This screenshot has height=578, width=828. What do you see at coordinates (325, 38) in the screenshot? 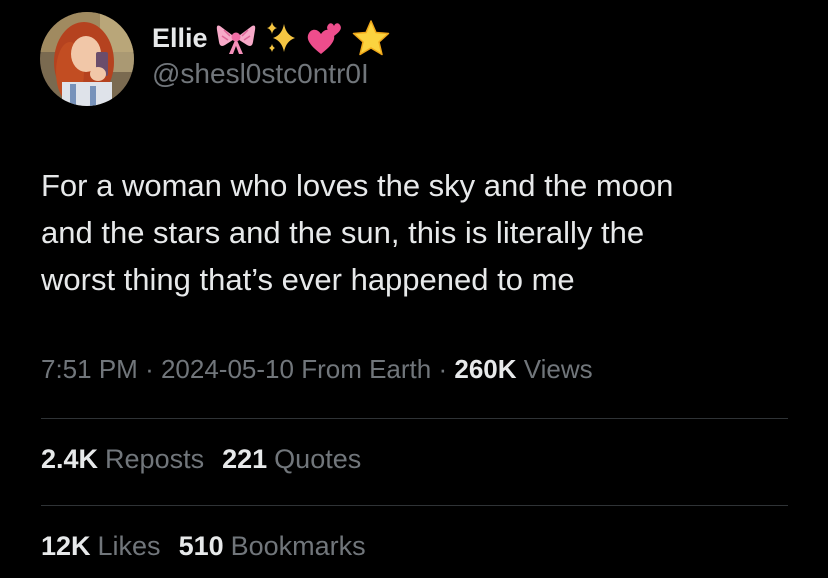
I see `two-hearts-icon` at bounding box center [325, 38].